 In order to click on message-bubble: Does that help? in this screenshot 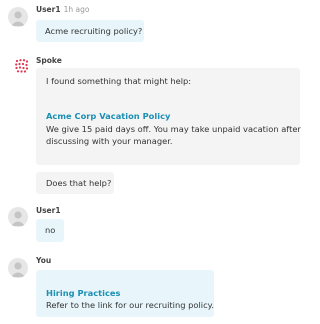, I will do `click(75, 183)`.